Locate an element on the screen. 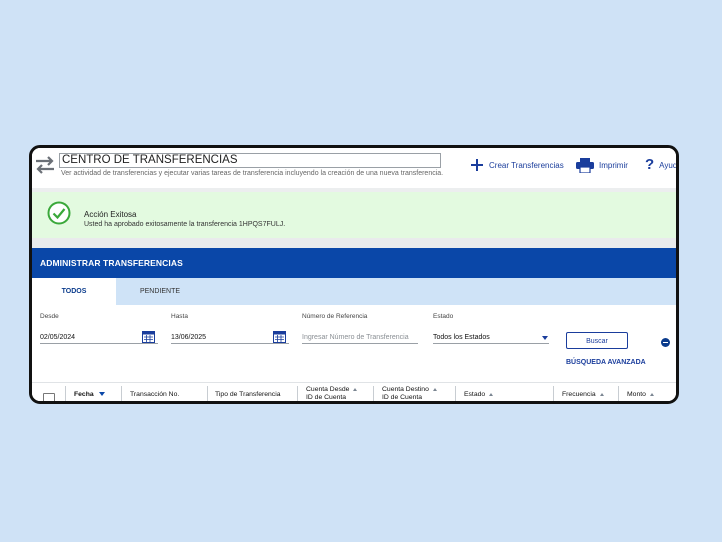 The image size is (722, 542). column-estado-label: Estado is located at coordinates (475, 394).